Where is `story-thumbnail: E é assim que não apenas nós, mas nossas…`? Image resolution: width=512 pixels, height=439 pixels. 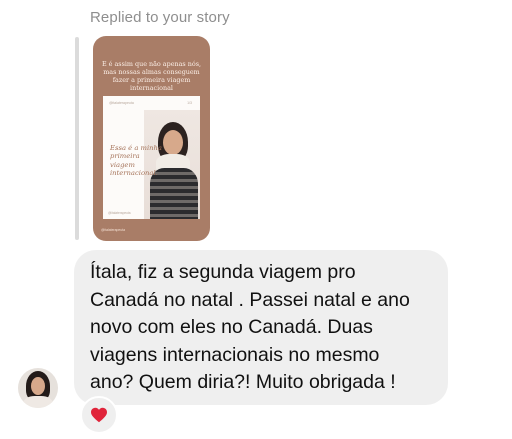
story-thumbnail: E é assim que não apenas nós, mas nossas… is located at coordinates (151, 138).